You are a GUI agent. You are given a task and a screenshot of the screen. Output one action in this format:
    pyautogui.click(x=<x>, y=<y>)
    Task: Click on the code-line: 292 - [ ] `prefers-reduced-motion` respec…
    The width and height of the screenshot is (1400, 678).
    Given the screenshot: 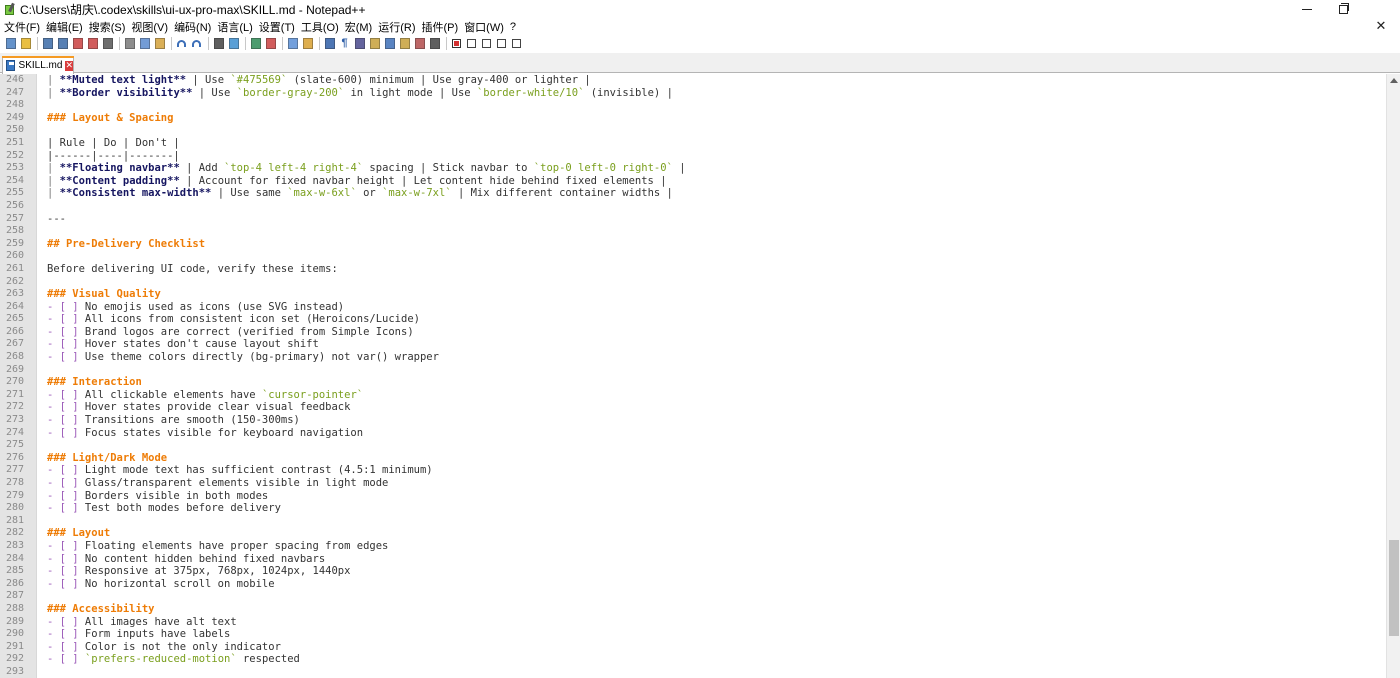 What is the action you would take?
    pyautogui.click(x=693, y=659)
    